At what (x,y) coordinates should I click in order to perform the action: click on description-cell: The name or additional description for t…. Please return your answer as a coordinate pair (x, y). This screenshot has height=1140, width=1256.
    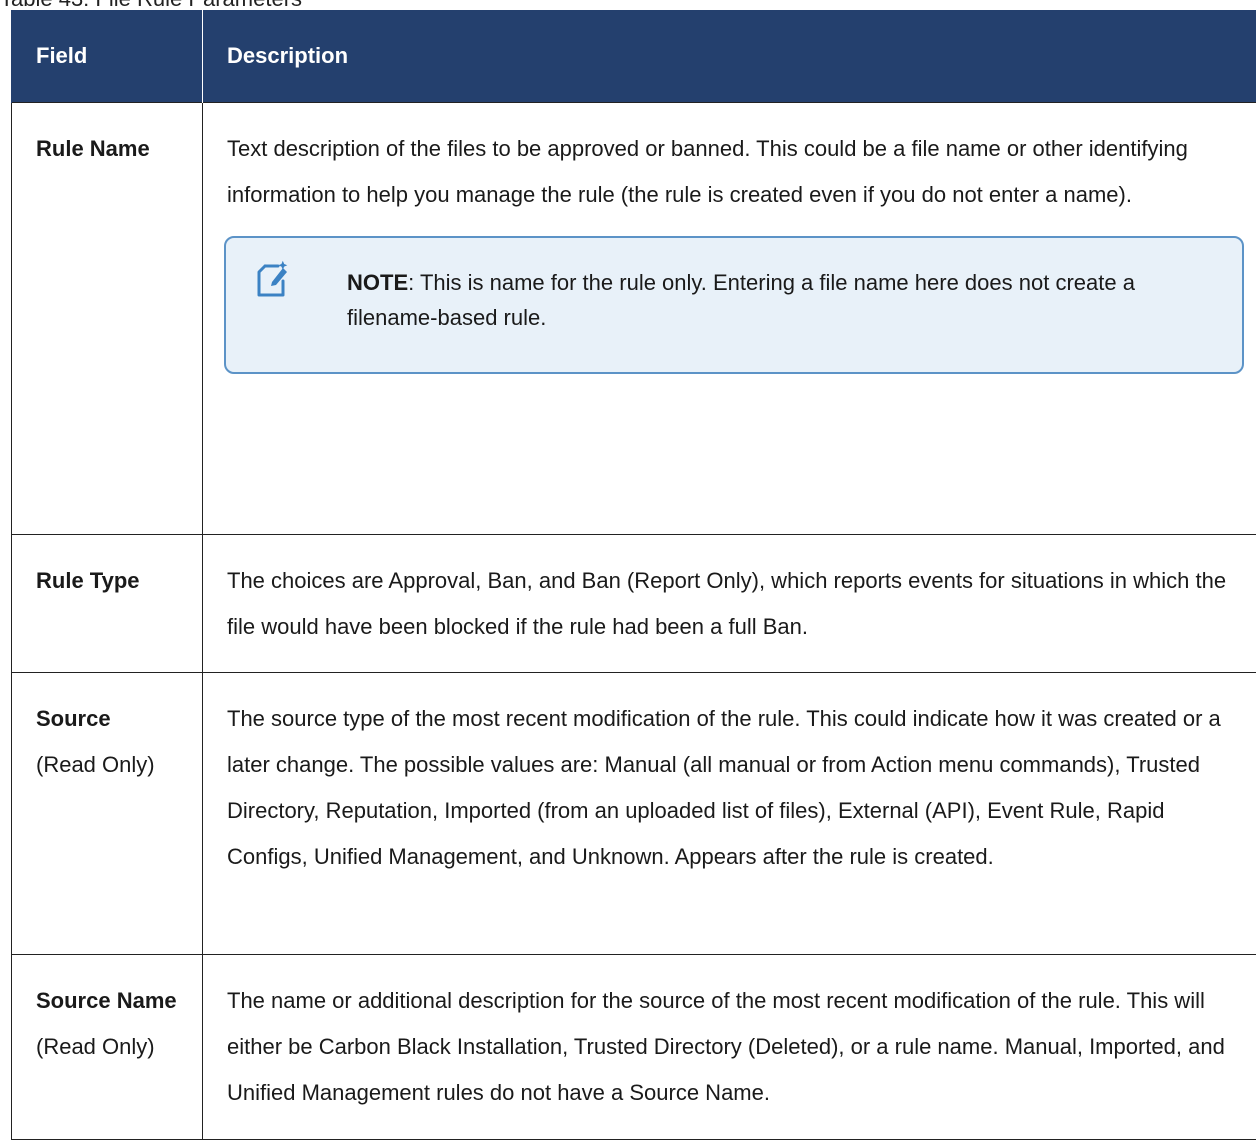
    Looking at the image, I should click on (729, 1046).